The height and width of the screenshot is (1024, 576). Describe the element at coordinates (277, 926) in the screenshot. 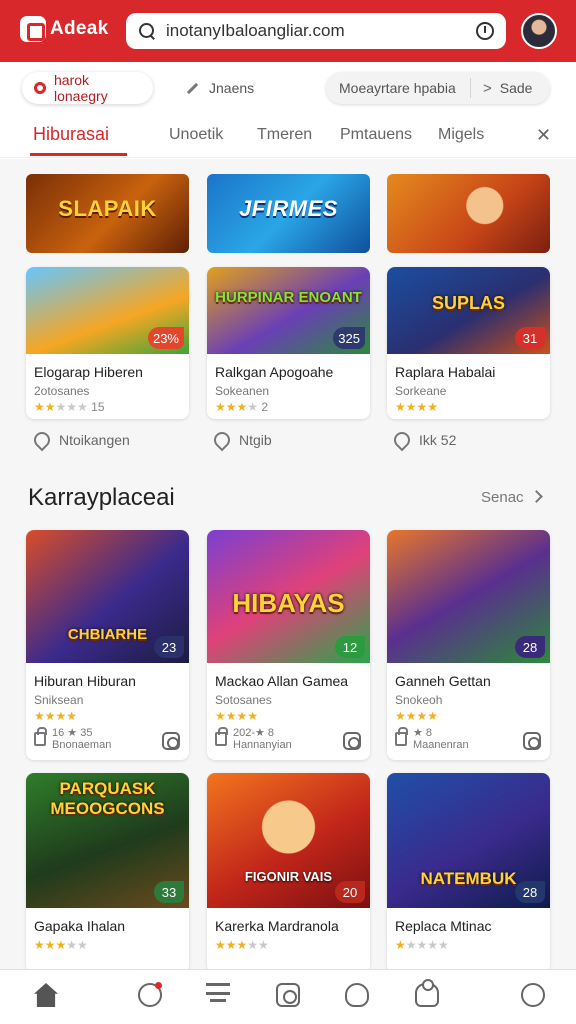

I see `game-title: Karerka Mardranola` at that location.